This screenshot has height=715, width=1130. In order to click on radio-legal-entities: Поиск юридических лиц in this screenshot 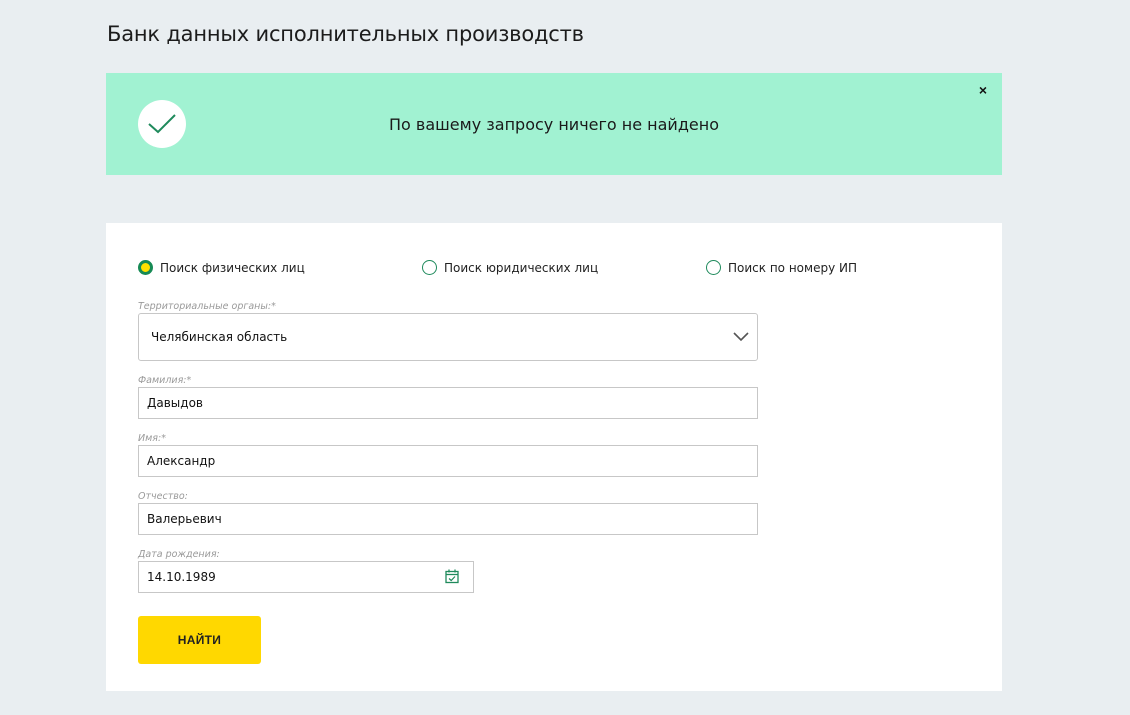, I will do `click(510, 267)`.